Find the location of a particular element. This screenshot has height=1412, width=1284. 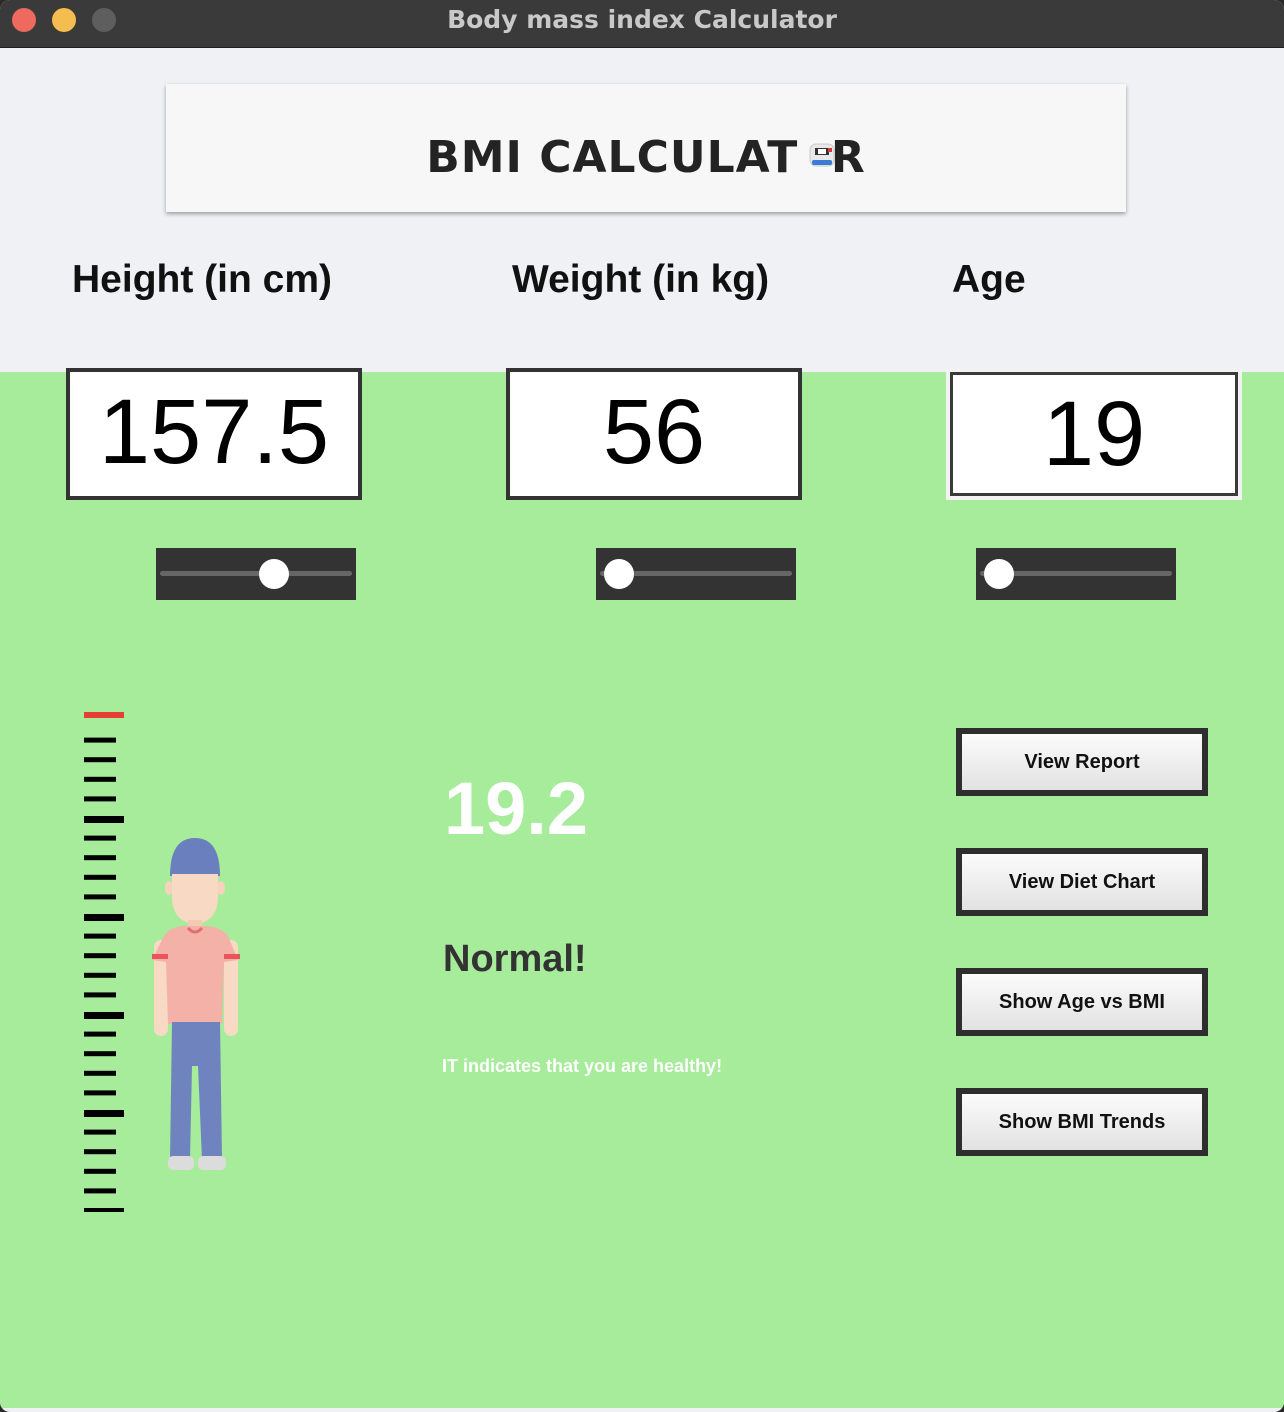

person-illustration is located at coordinates (196, 1004).